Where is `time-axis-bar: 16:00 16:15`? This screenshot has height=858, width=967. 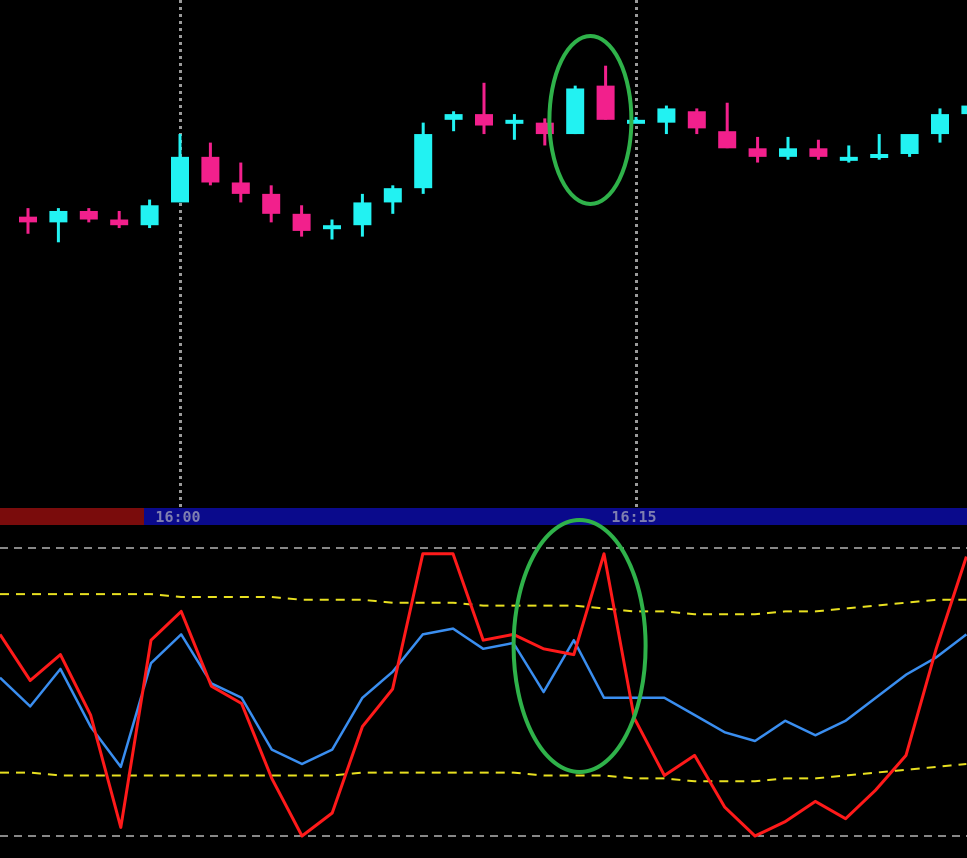
time-axis-bar: 16:00 16:15 is located at coordinates (483, 517).